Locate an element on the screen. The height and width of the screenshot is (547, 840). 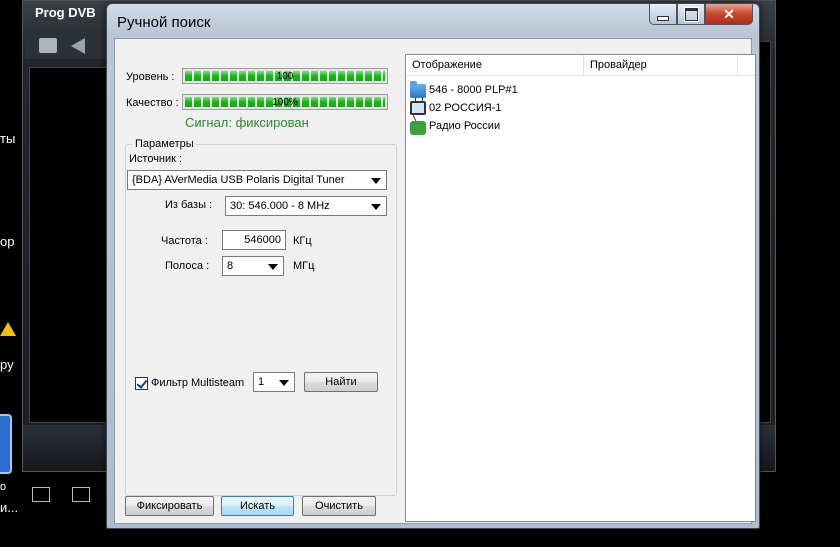
open-folder-icon is located at coordinates (48, 45).